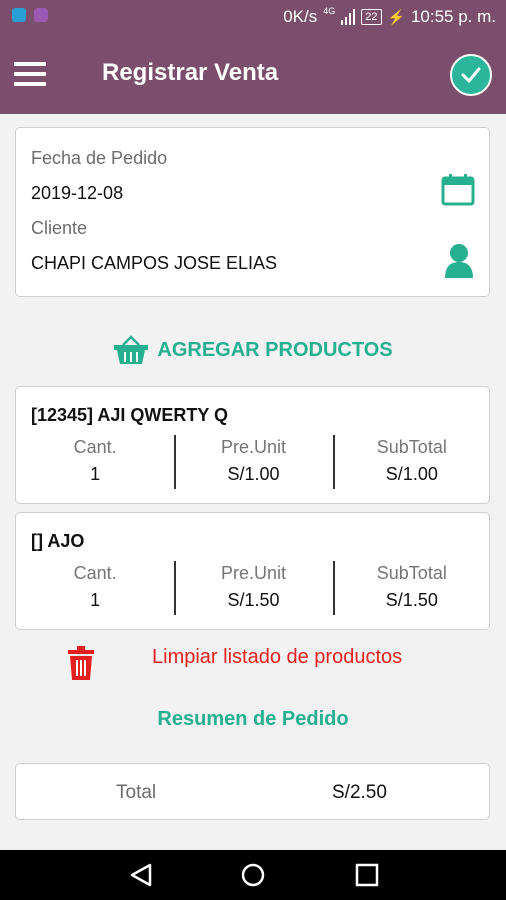 Image resolution: width=506 pixels, height=900 pixels. I want to click on confirm-button, so click(471, 75).